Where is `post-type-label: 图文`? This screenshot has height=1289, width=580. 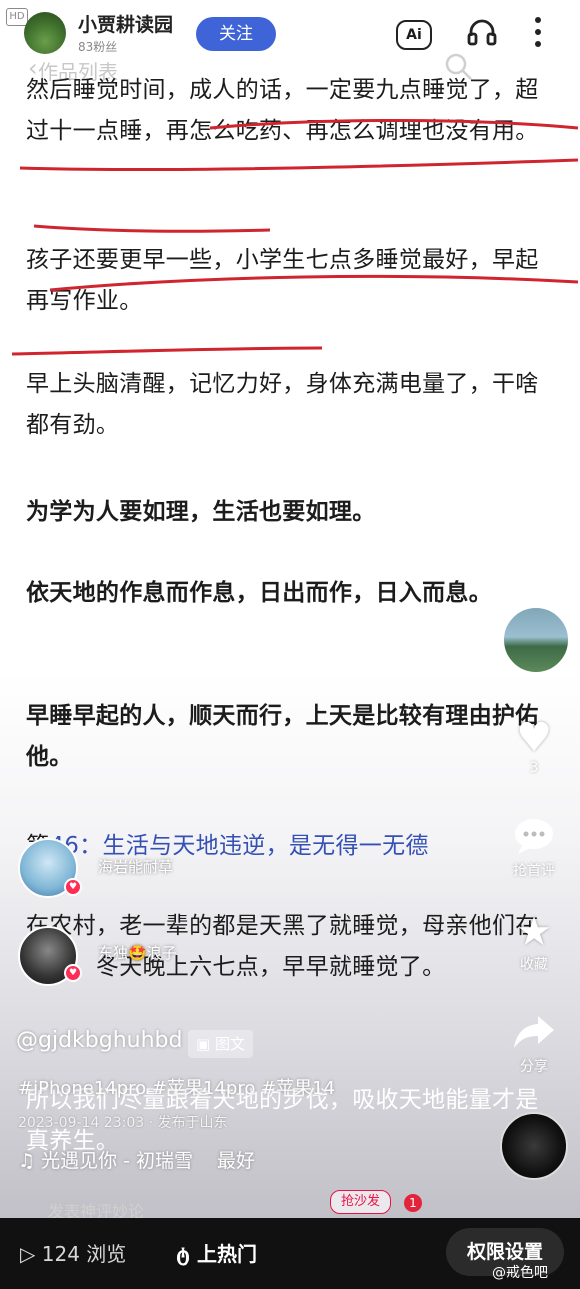
post-type-label: 图文 is located at coordinates (229, 1044).